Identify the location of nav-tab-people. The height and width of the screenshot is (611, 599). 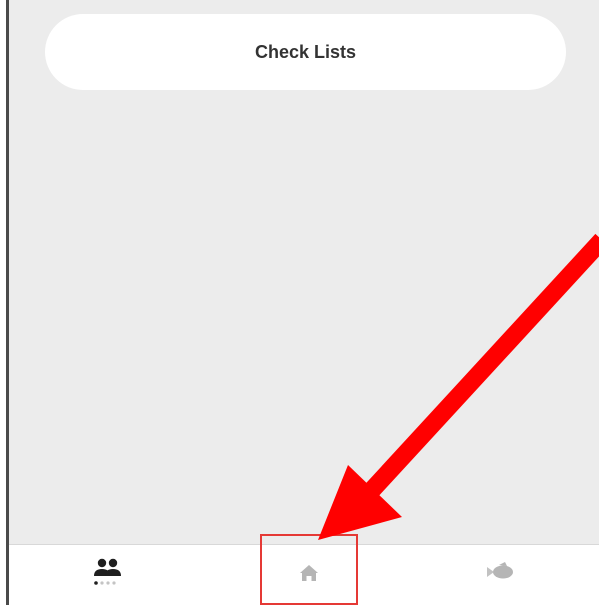
(109, 575).